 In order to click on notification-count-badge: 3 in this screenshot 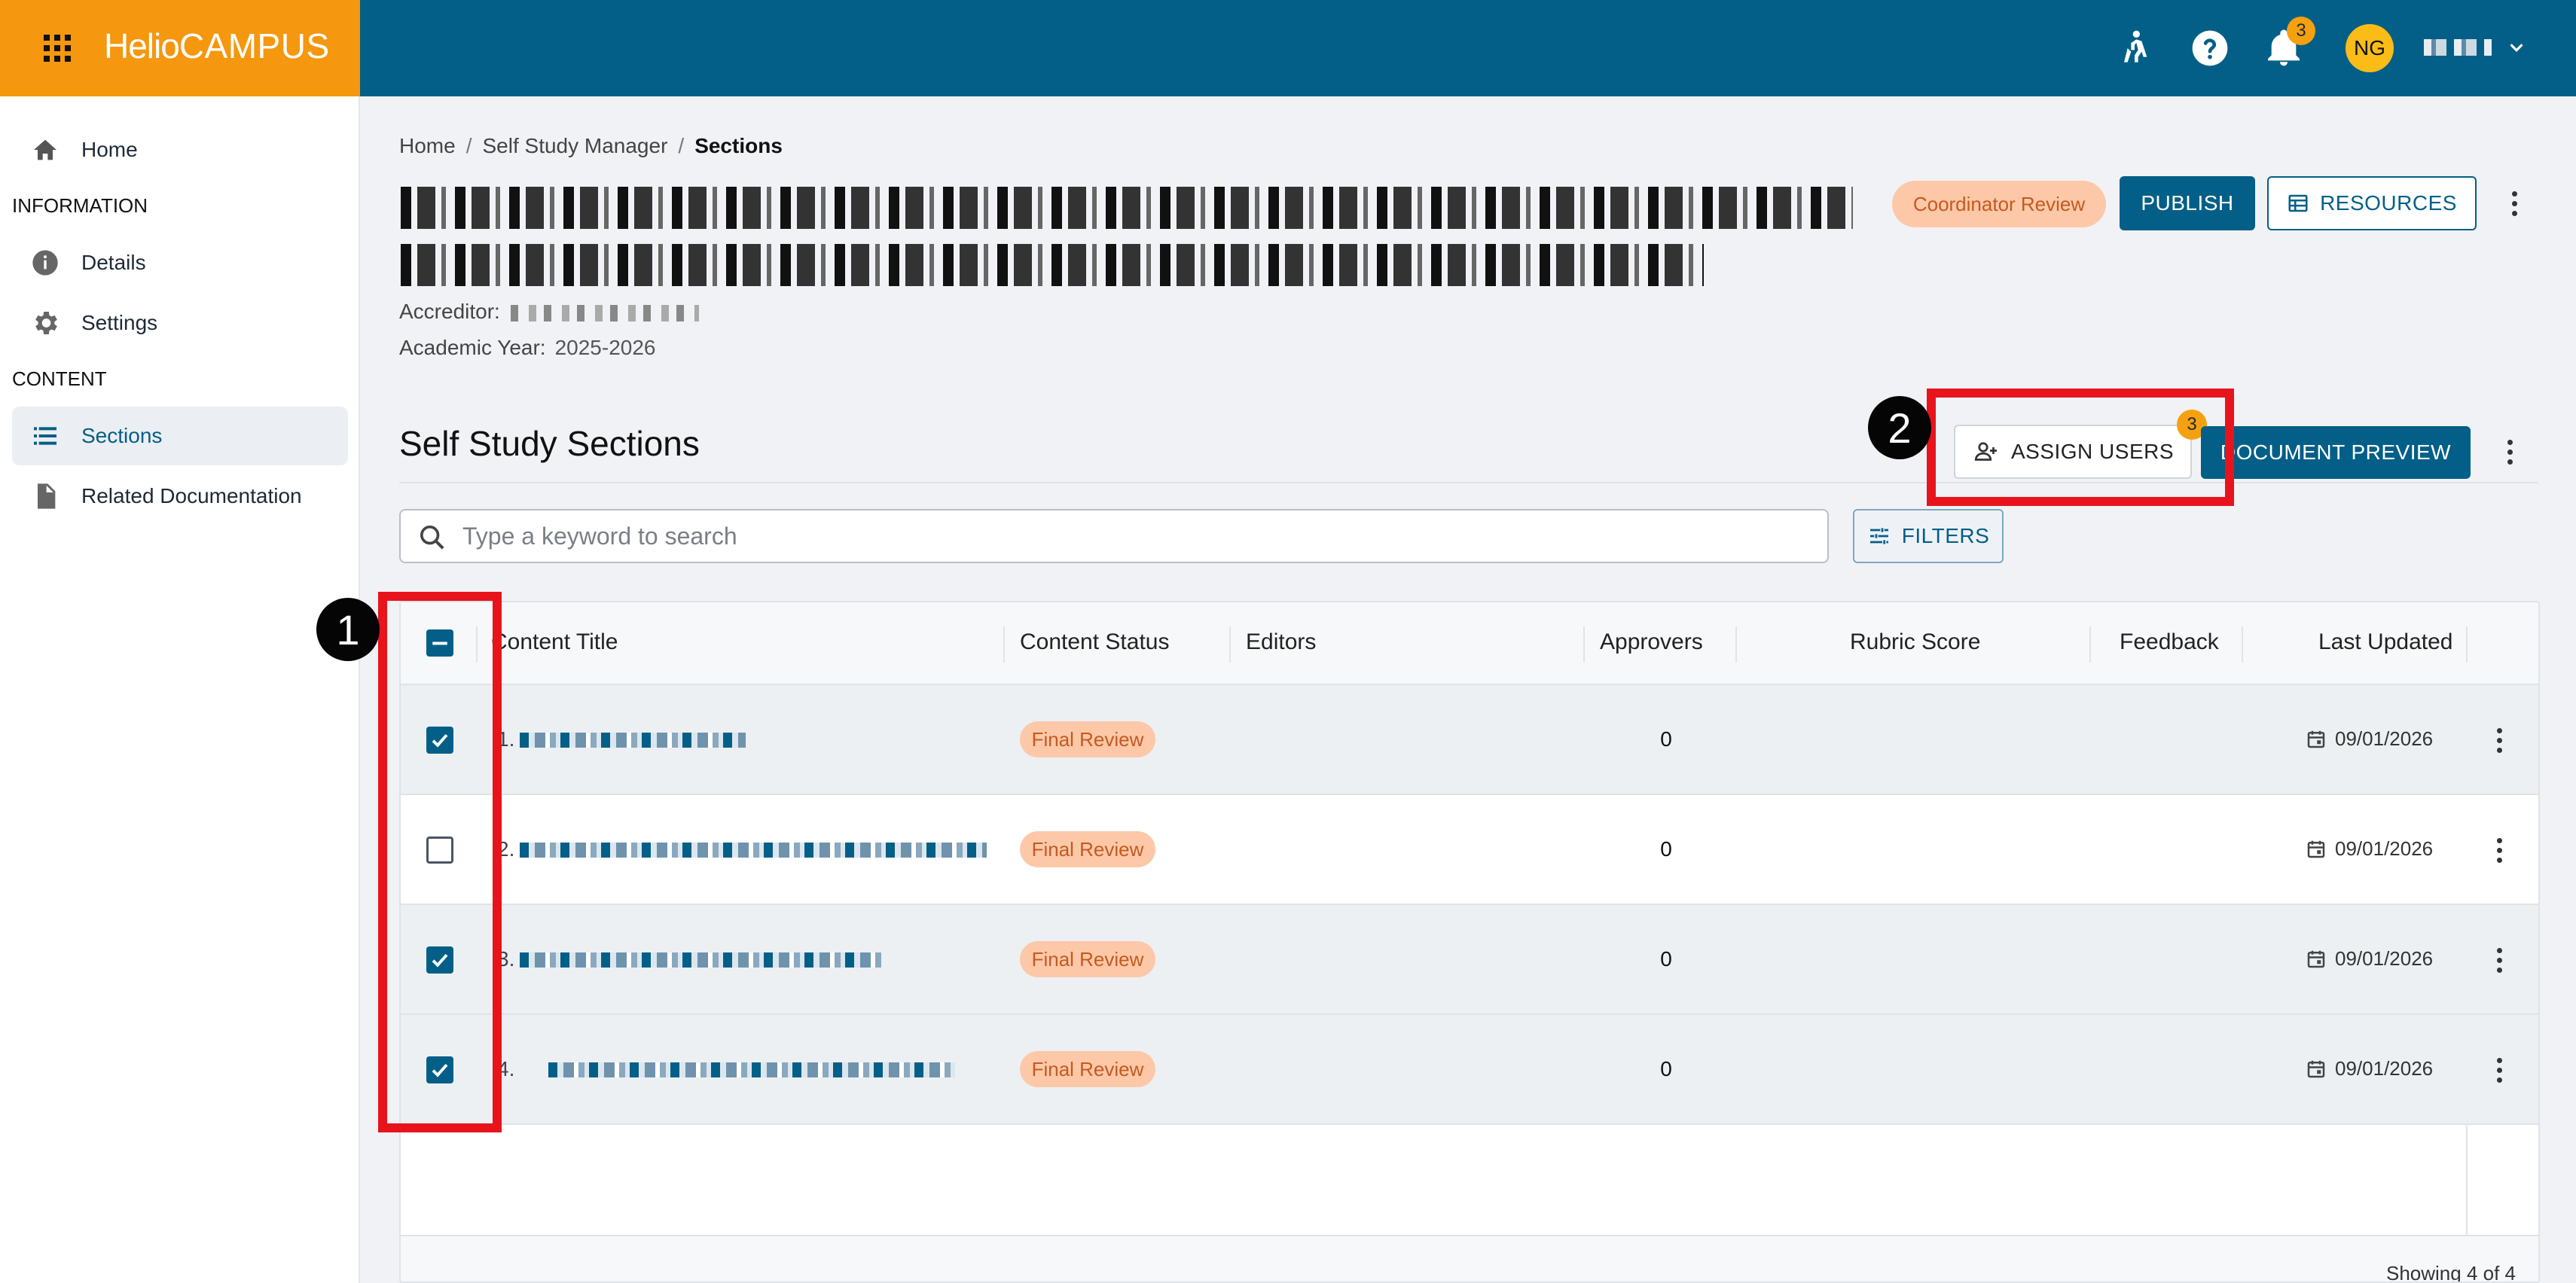, I will do `click(2301, 31)`.